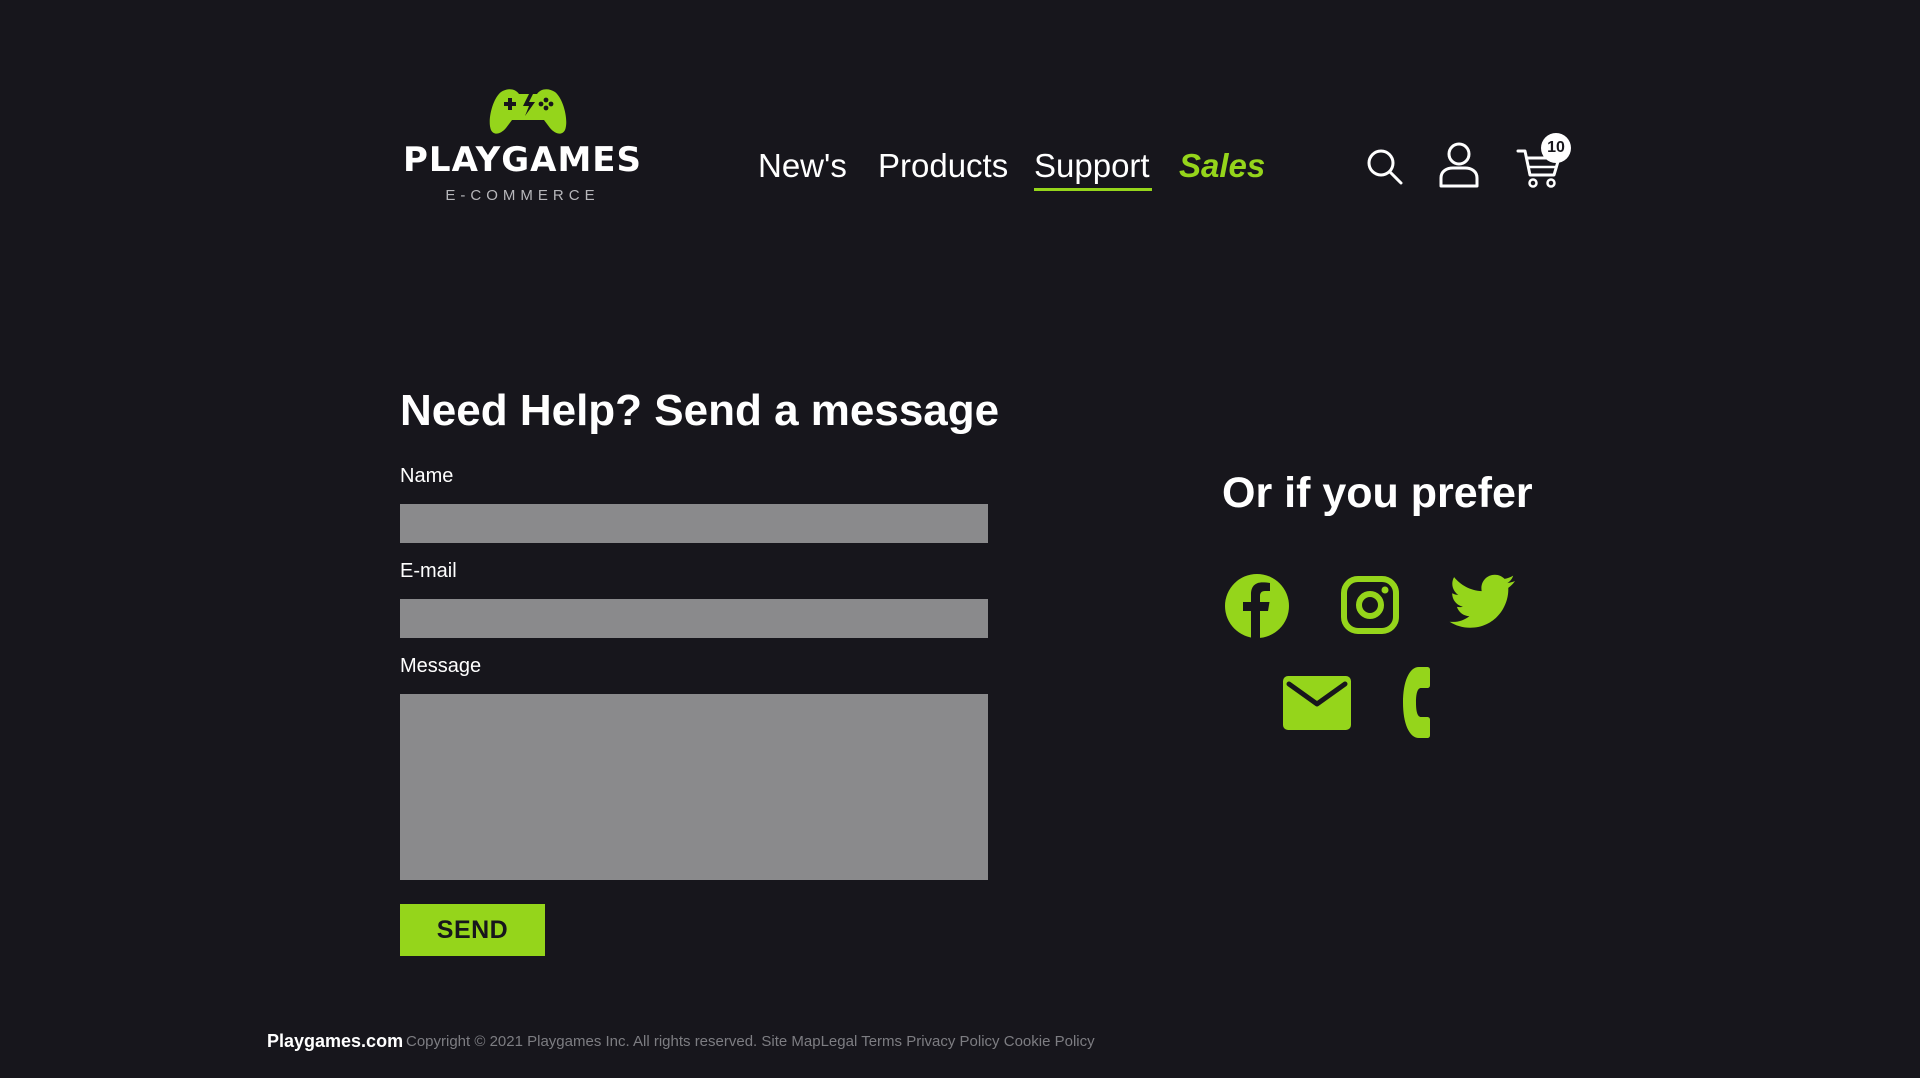 The width and height of the screenshot is (1920, 1078). What do you see at coordinates (943, 166) in the screenshot?
I see `nav-item-products: Products` at bounding box center [943, 166].